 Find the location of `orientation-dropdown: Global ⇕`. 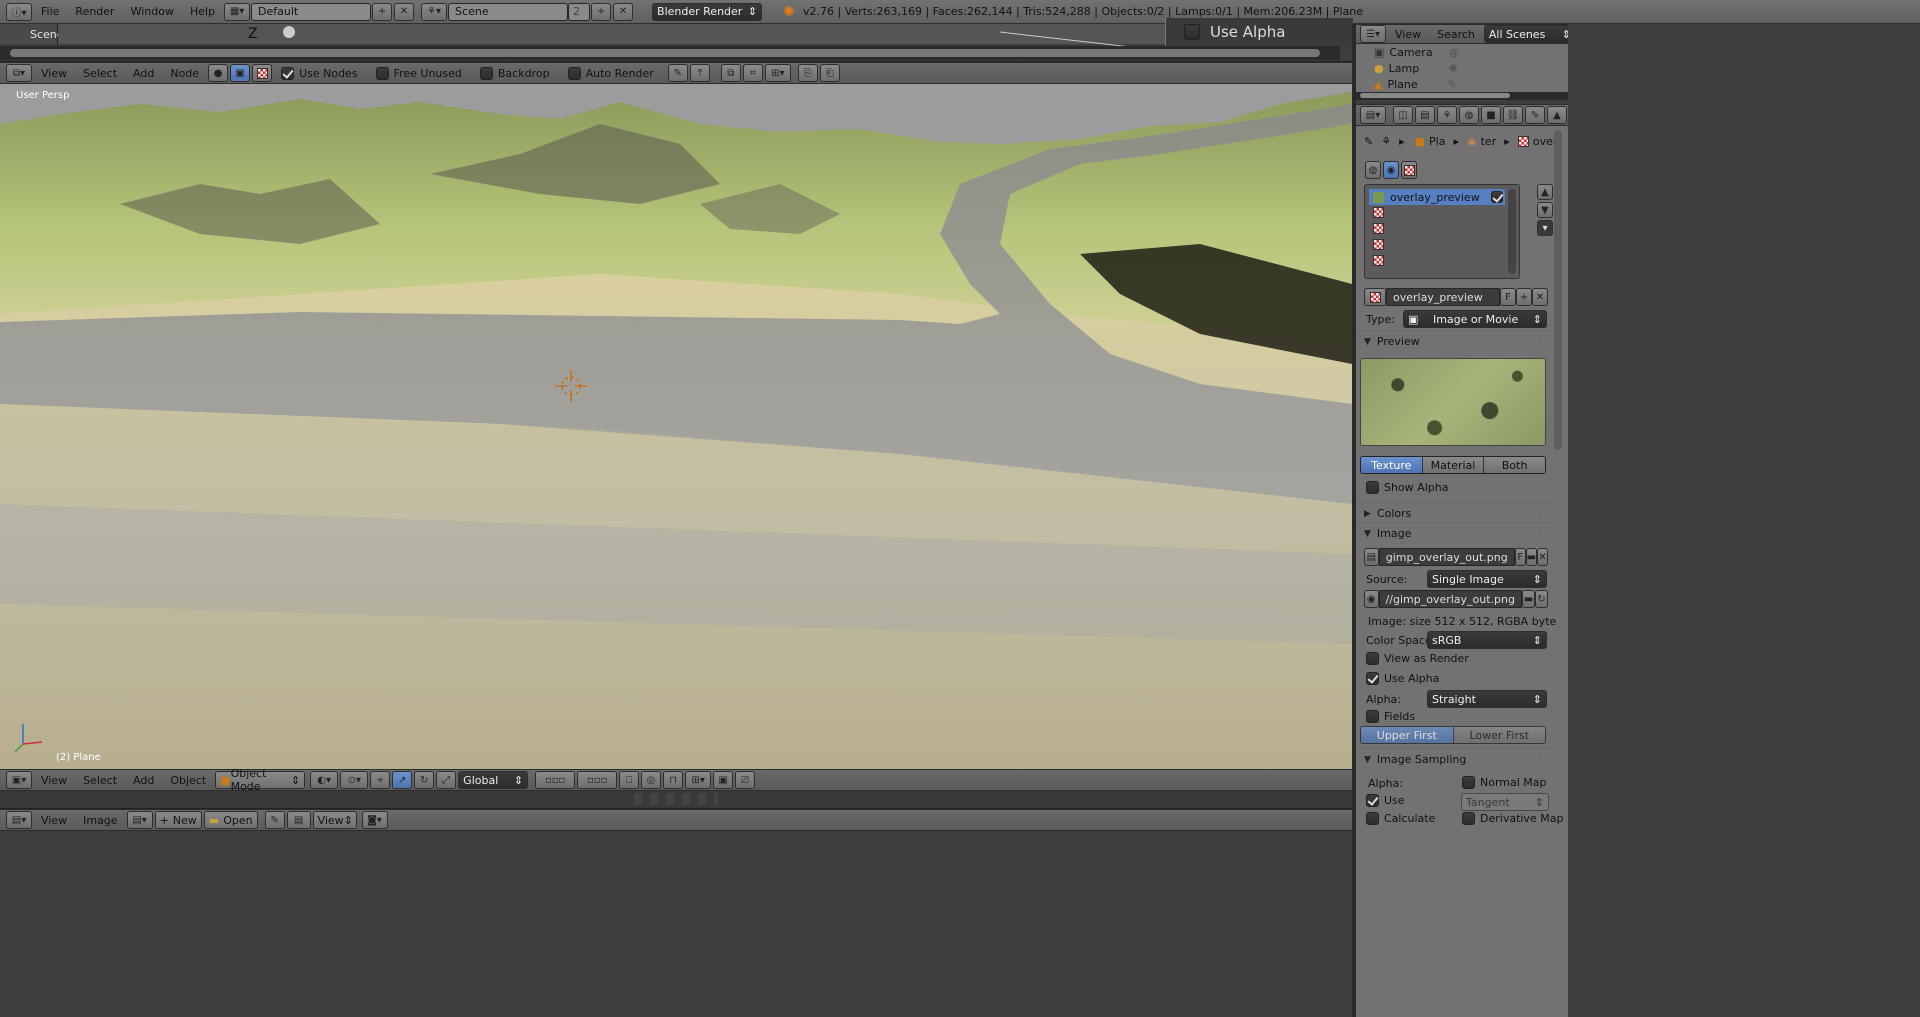

orientation-dropdown: Global ⇕ is located at coordinates (493, 780).